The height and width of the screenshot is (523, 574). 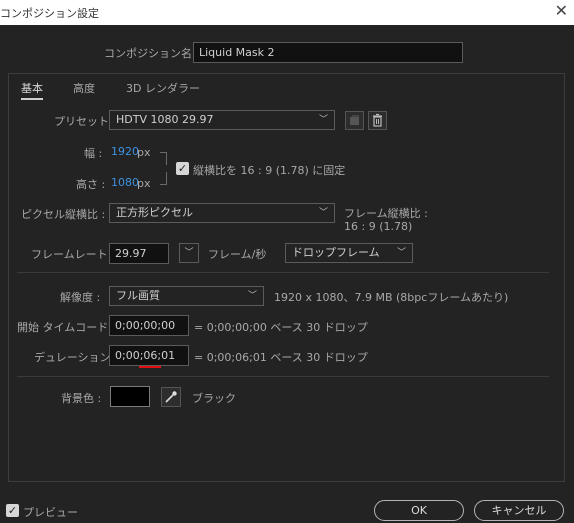 I want to click on height-label: 高さ :, so click(x=91, y=184).